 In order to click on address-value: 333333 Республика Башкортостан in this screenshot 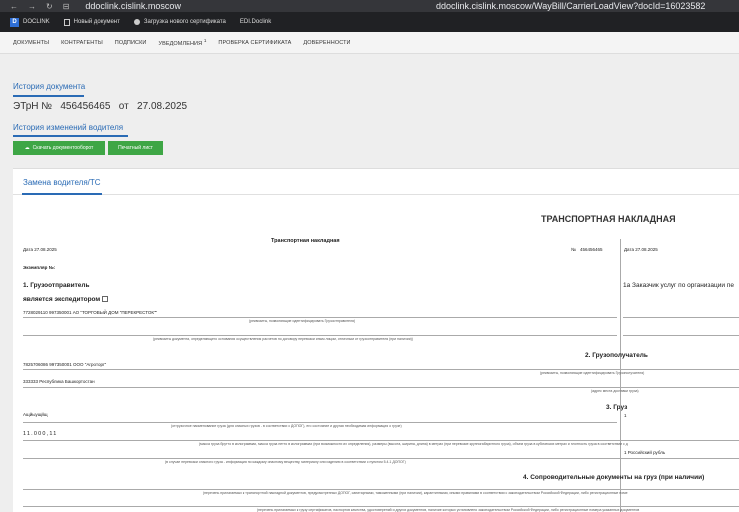, I will do `click(59, 381)`.